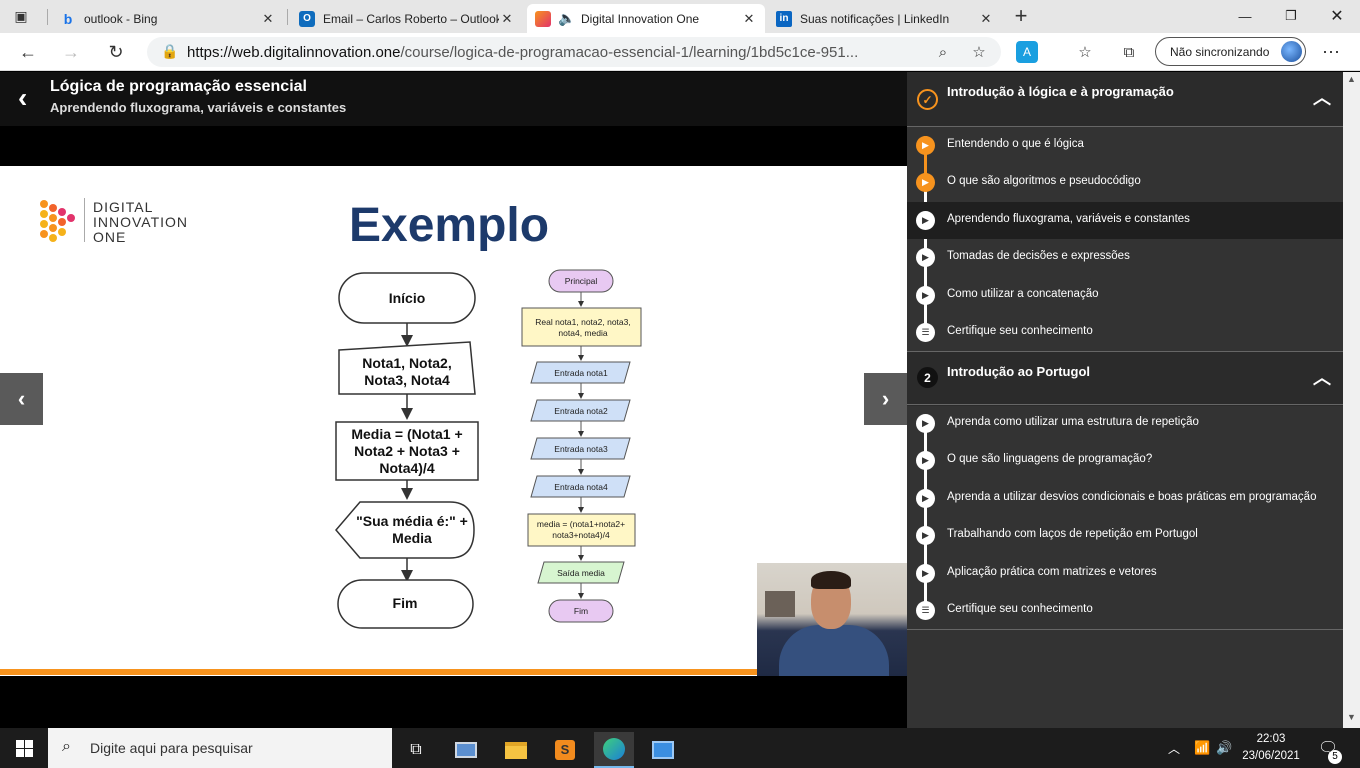  What do you see at coordinates (581, 449) in the screenshot?
I see `rflow-input-label: Entrada nota3` at bounding box center [581, 449].